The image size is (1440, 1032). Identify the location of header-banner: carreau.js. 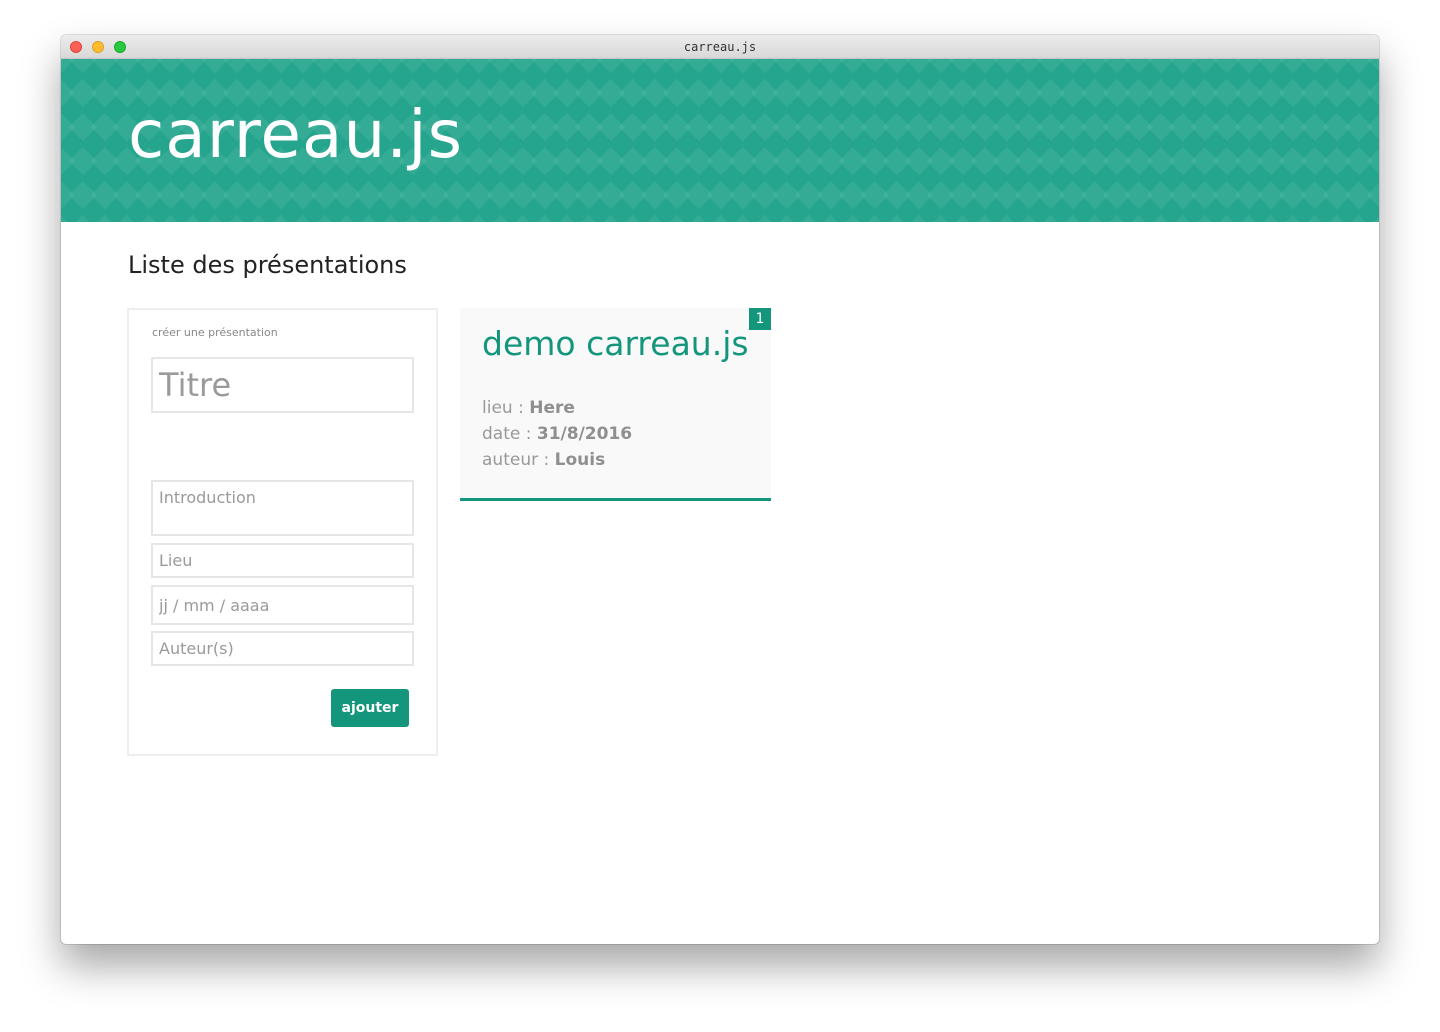
(720, 140).